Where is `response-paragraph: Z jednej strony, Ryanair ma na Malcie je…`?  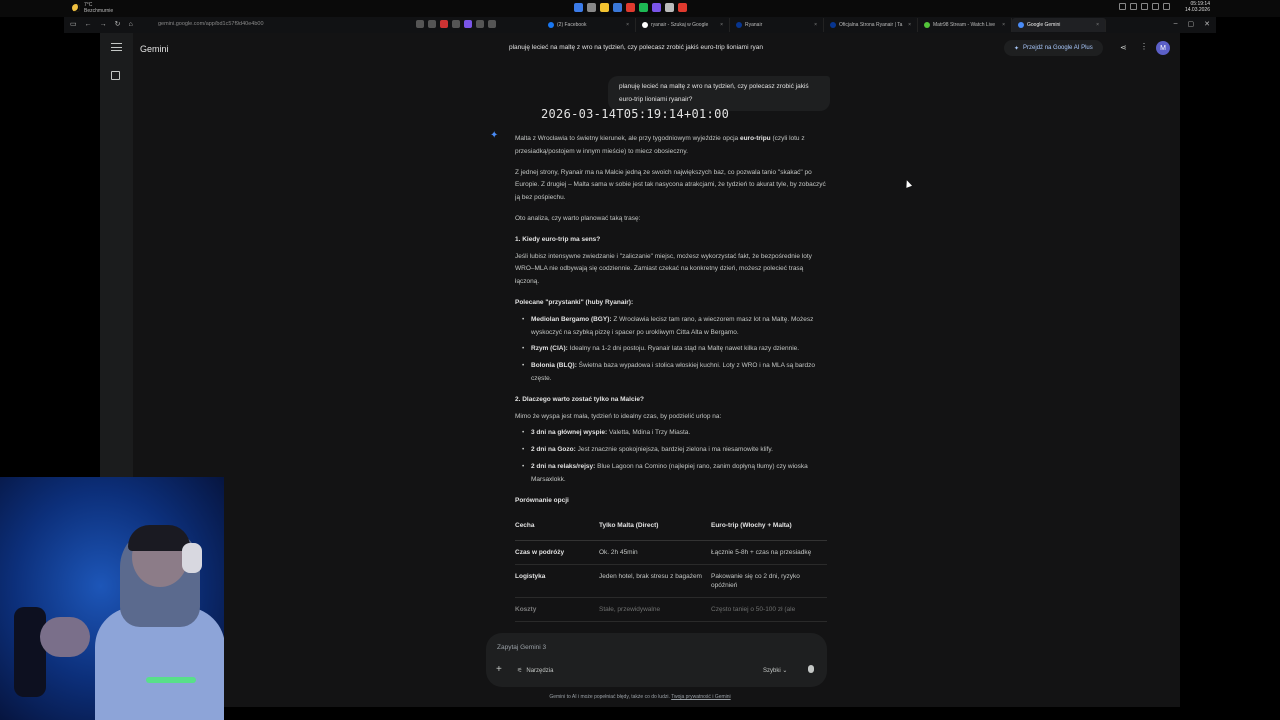
response-paragraph: Z jednej strony, Ryanair ma na Malcie je… is located at coordinates (670, 185).